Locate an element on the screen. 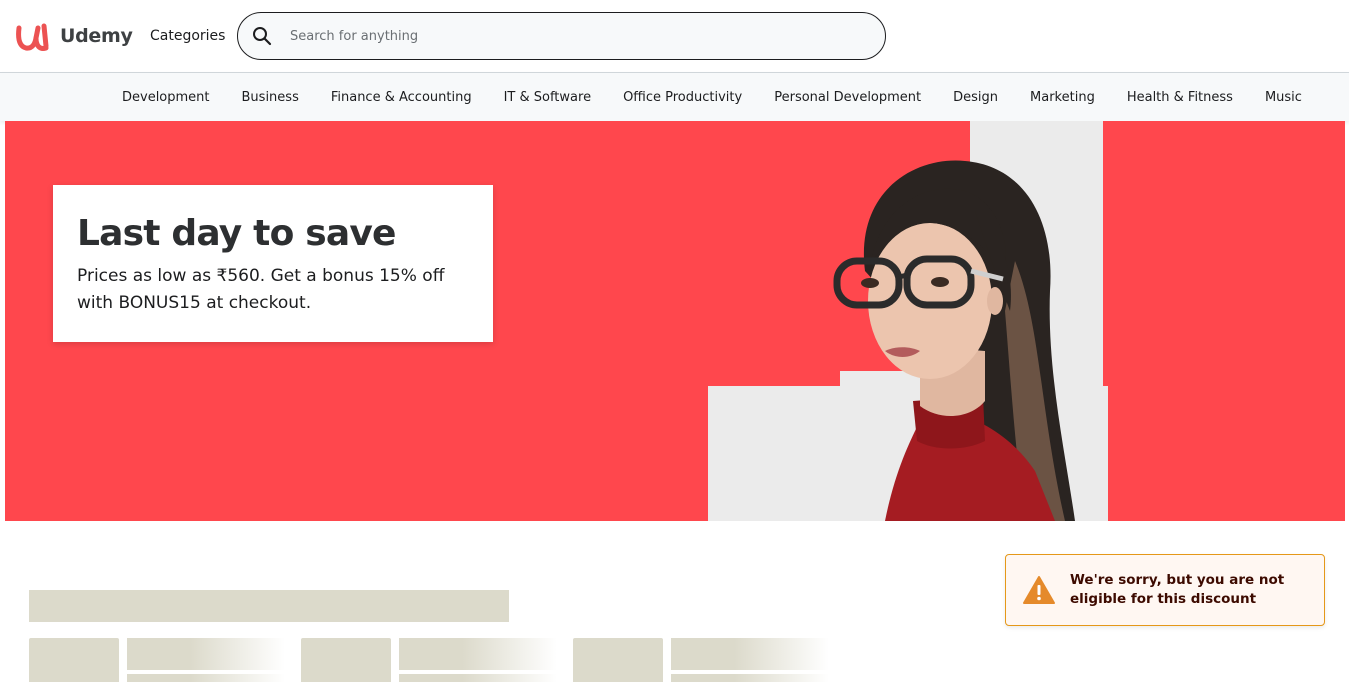 The image size is (1366, 682). search-bar is located at coordinates (561, 36).